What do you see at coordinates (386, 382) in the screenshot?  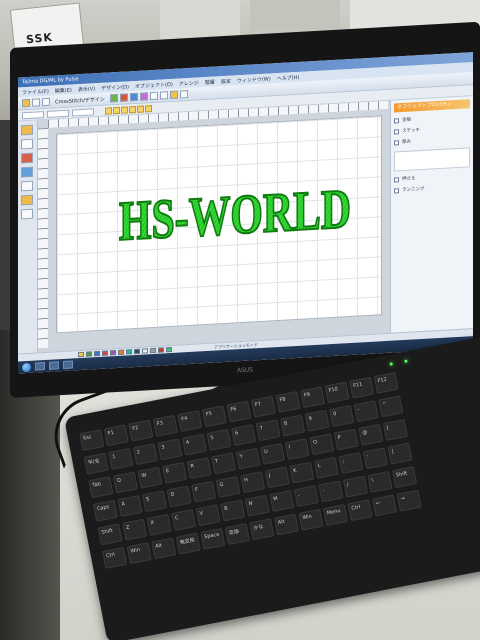 I see `keyboard-key: F12` at bounding box center [386, 382].